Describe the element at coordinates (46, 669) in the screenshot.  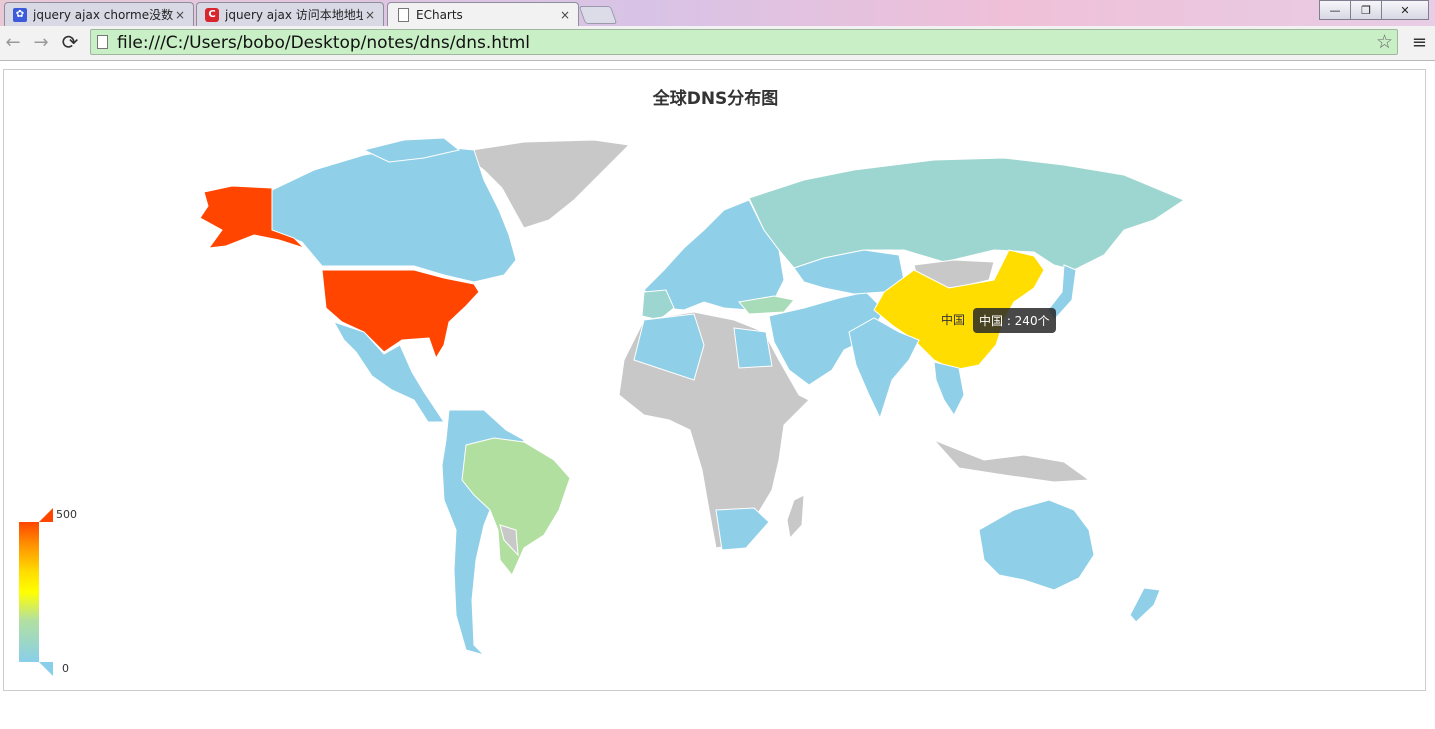
I see `visual-map-min-handle` at that location.